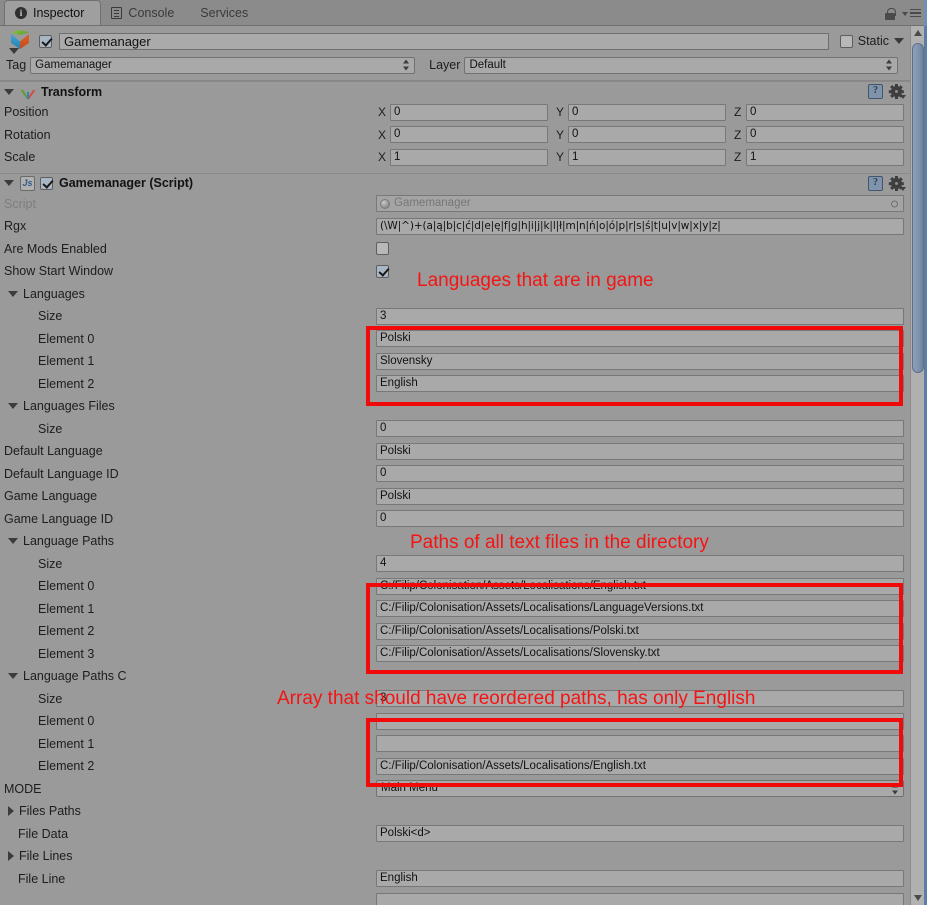  Describe the element at coordinates (455, 676) in the screenshot. I see `language-paths-c-foldout-row: Language Paths C` at that location.